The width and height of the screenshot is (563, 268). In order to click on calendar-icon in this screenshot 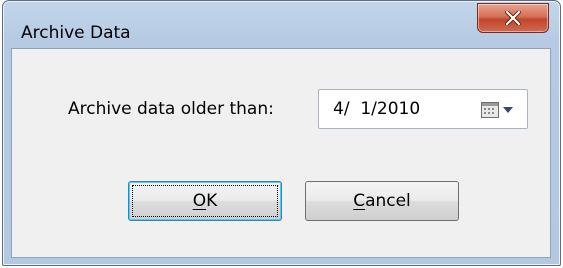, I will do `click(490, 110)`.